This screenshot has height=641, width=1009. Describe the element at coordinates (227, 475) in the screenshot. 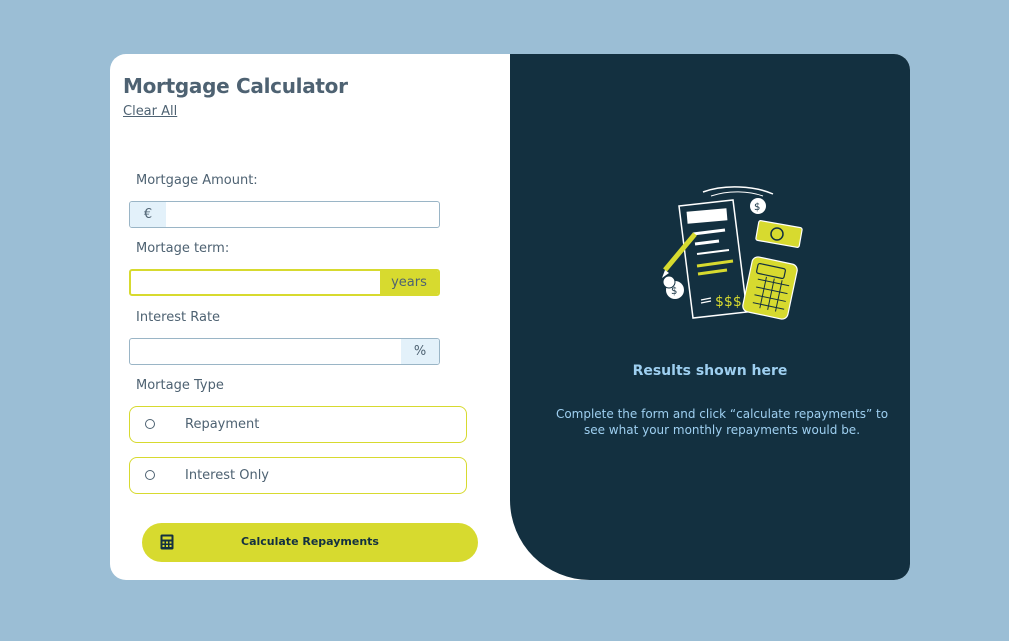

I see `radio-label: Interest Only` at that location.